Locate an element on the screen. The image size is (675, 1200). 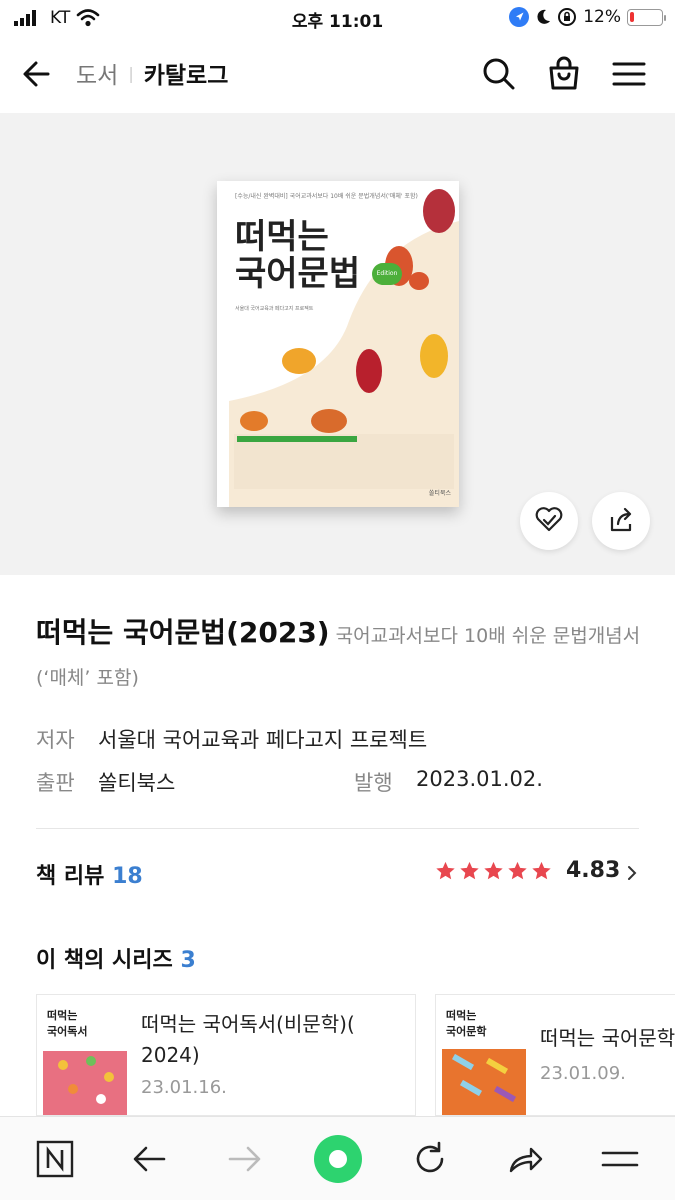
series-count: 3 is located at coordinates (188, 960).